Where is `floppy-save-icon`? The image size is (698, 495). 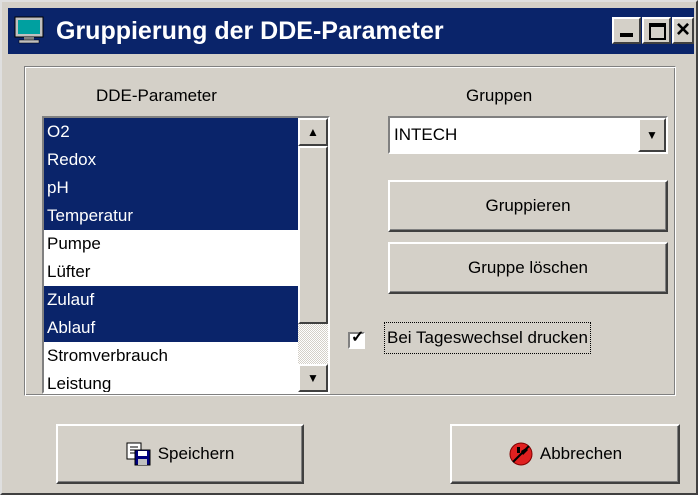 floppy-save-icon is located at coordinates (138, 454).